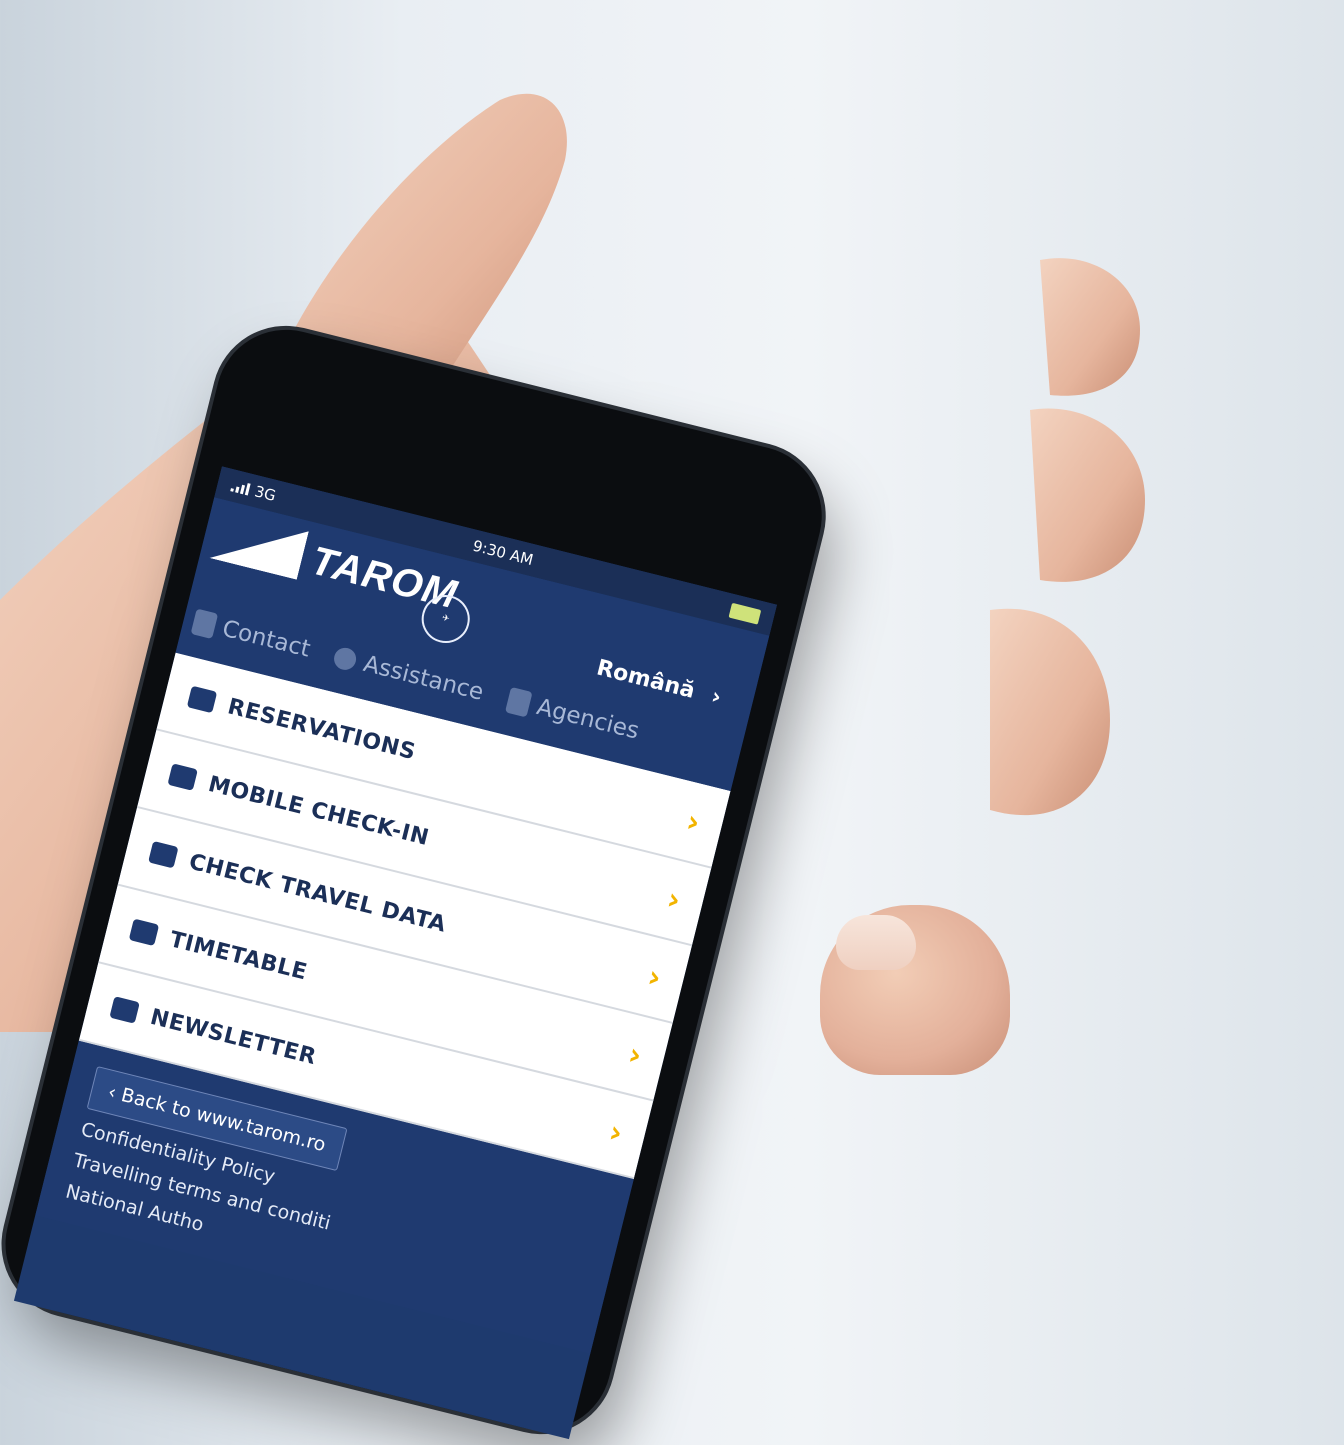 The height and width of the screenshot is (1445, 1344). I want to click on battery-icon, so click(745, 613).